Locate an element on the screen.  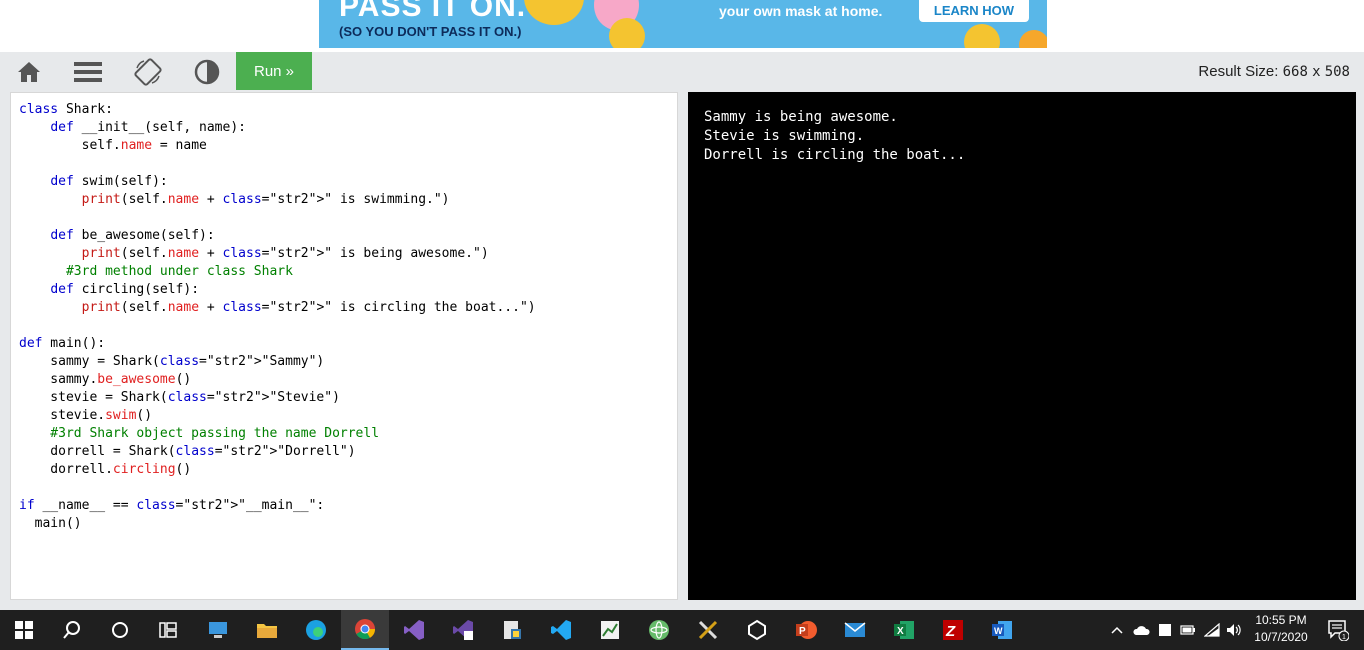
result-height: 508 is located at coordinates (1337, 72).